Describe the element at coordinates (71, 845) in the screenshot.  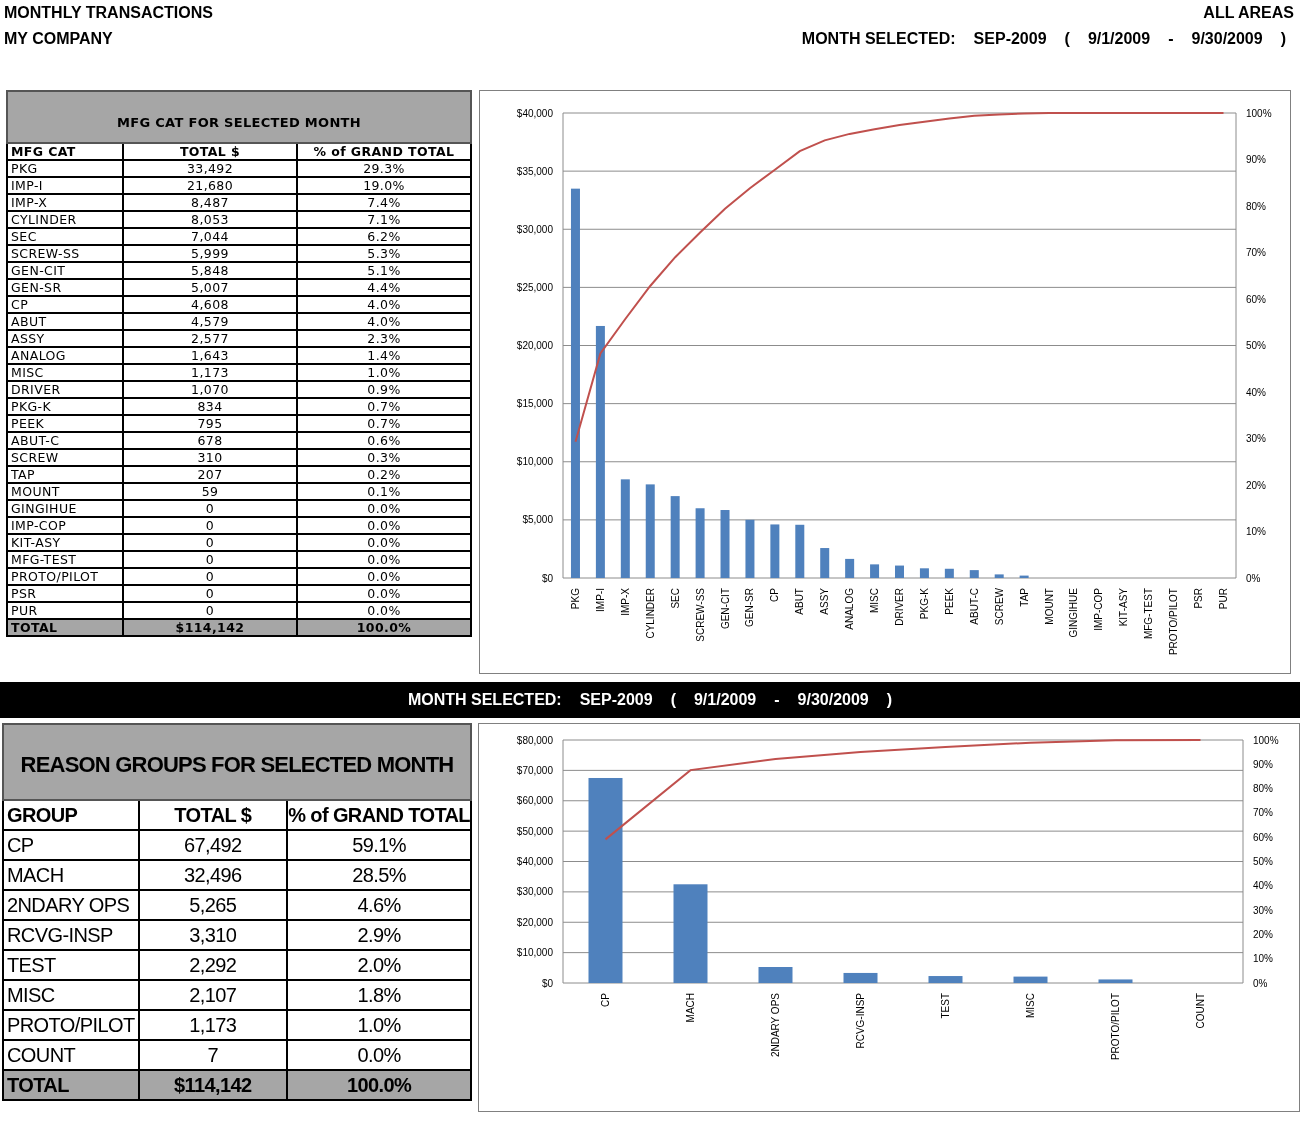
I see `table-cell: CP` at that location.